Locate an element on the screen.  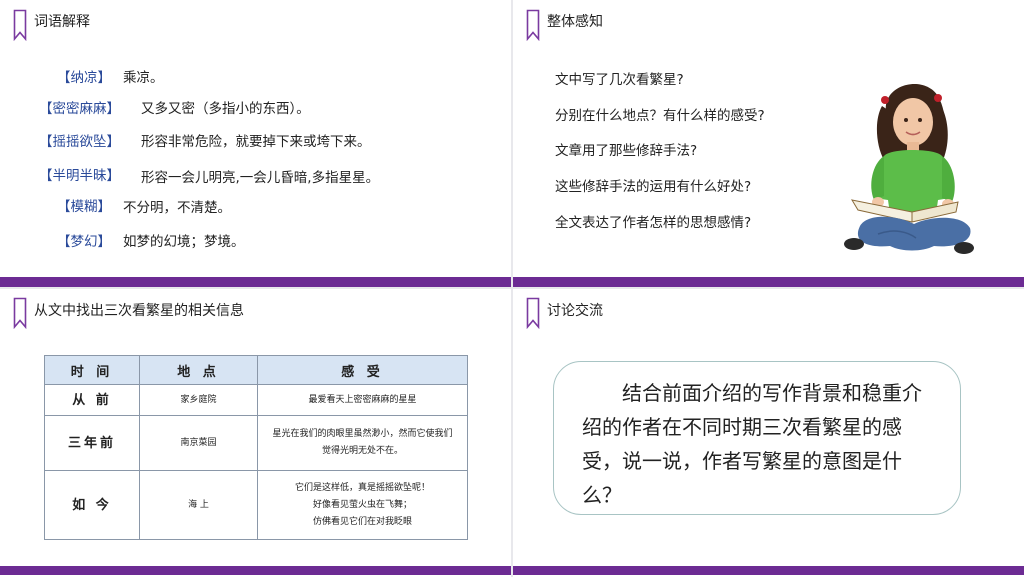
feeling-line: 它们是这样低，真是摇摇欲坠呢！ is located at coordinates (362, 487).